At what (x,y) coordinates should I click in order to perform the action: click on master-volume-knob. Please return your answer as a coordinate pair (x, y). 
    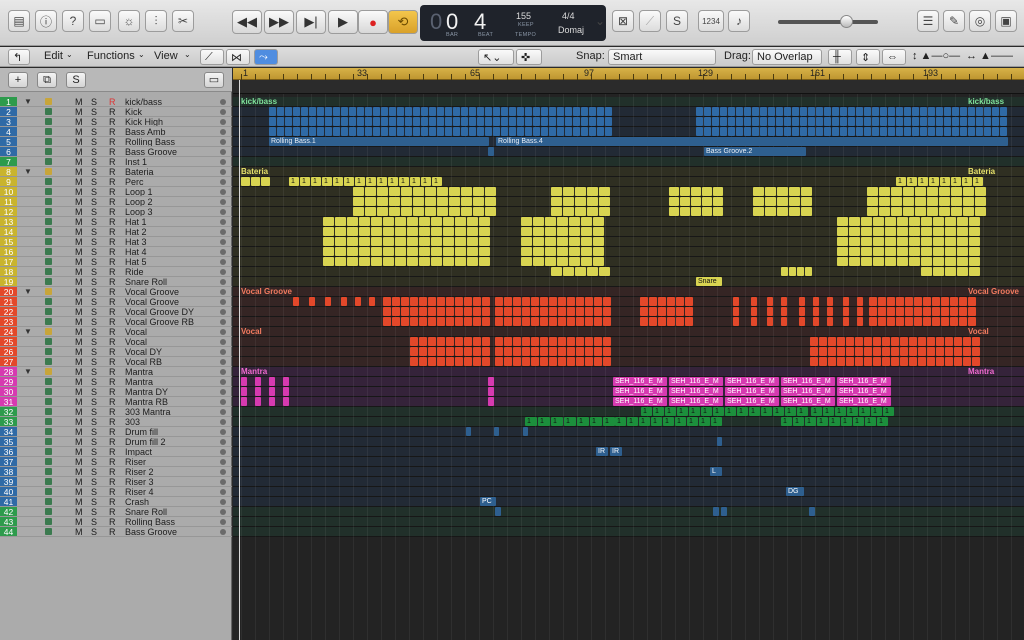
    Looking at the image, I should click on (846, 21).